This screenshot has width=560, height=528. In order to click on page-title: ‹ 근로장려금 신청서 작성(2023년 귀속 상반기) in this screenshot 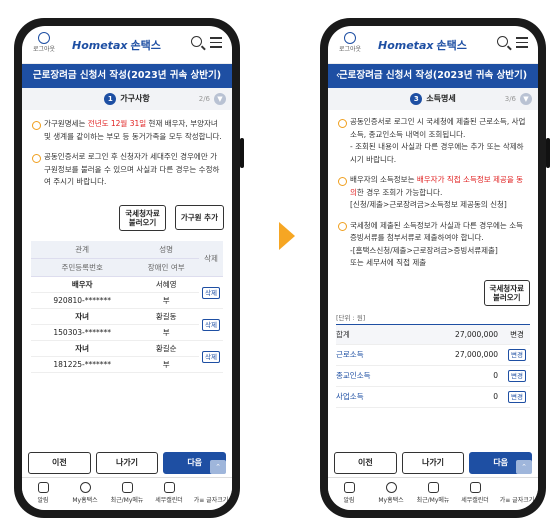, I will do `click(433, 76)`.